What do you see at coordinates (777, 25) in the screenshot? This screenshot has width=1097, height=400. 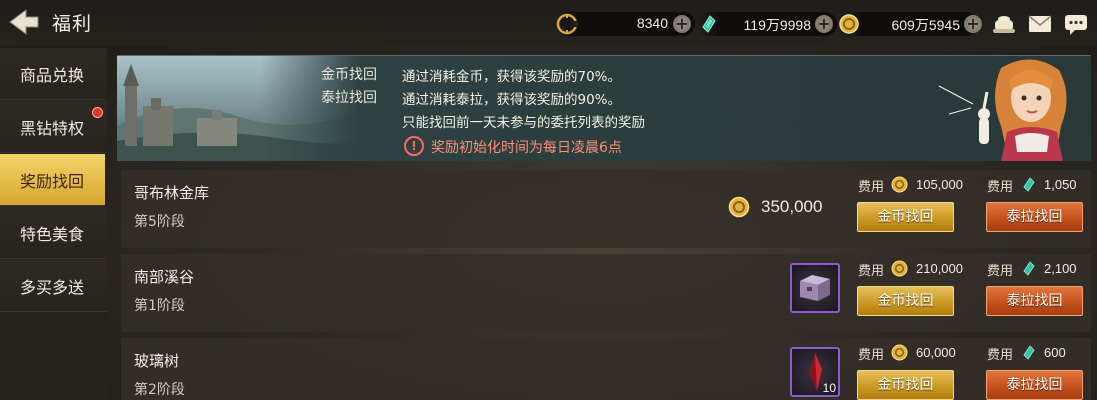 I see `currency-value: 119万9998` at bounding box center [777, 25].